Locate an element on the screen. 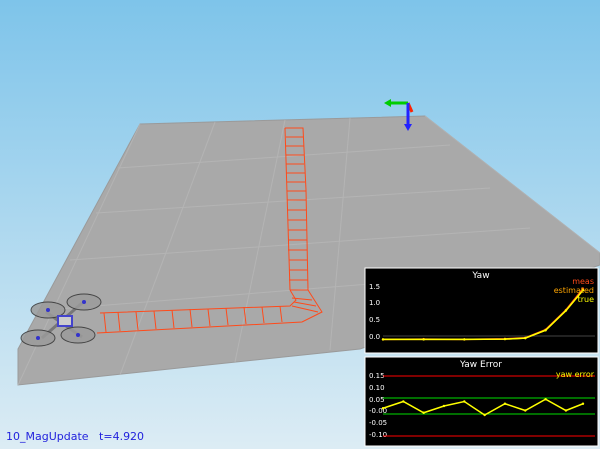 Image resolution: width=600 pixels, height=449 pixels. yaw-plot-title: Yaw is located at coordinates (480, 276).